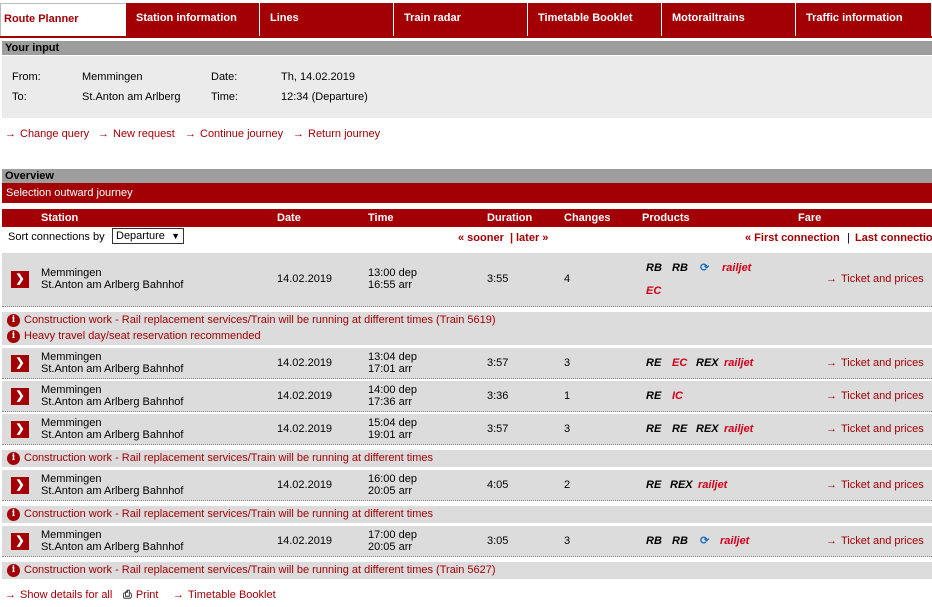 This screenshot has width=932, height=607. Describe the element at coordinates (392, 390) in the screenshot. I see `departure-time: 14:00 dep` at that location.